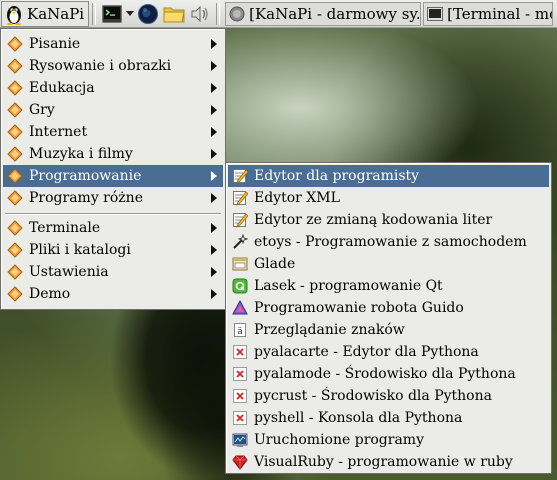  I want to click on terminal-launcher, so click(112, 14).